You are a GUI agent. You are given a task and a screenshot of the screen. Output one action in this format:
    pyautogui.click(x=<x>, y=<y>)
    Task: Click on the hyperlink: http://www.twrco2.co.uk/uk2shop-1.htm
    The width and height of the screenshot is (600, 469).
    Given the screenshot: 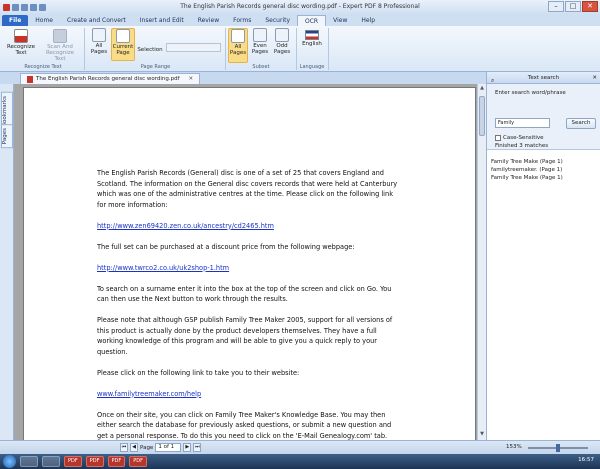 What is the action you would take?
    pyautogui.click(x=163, y=268)
    